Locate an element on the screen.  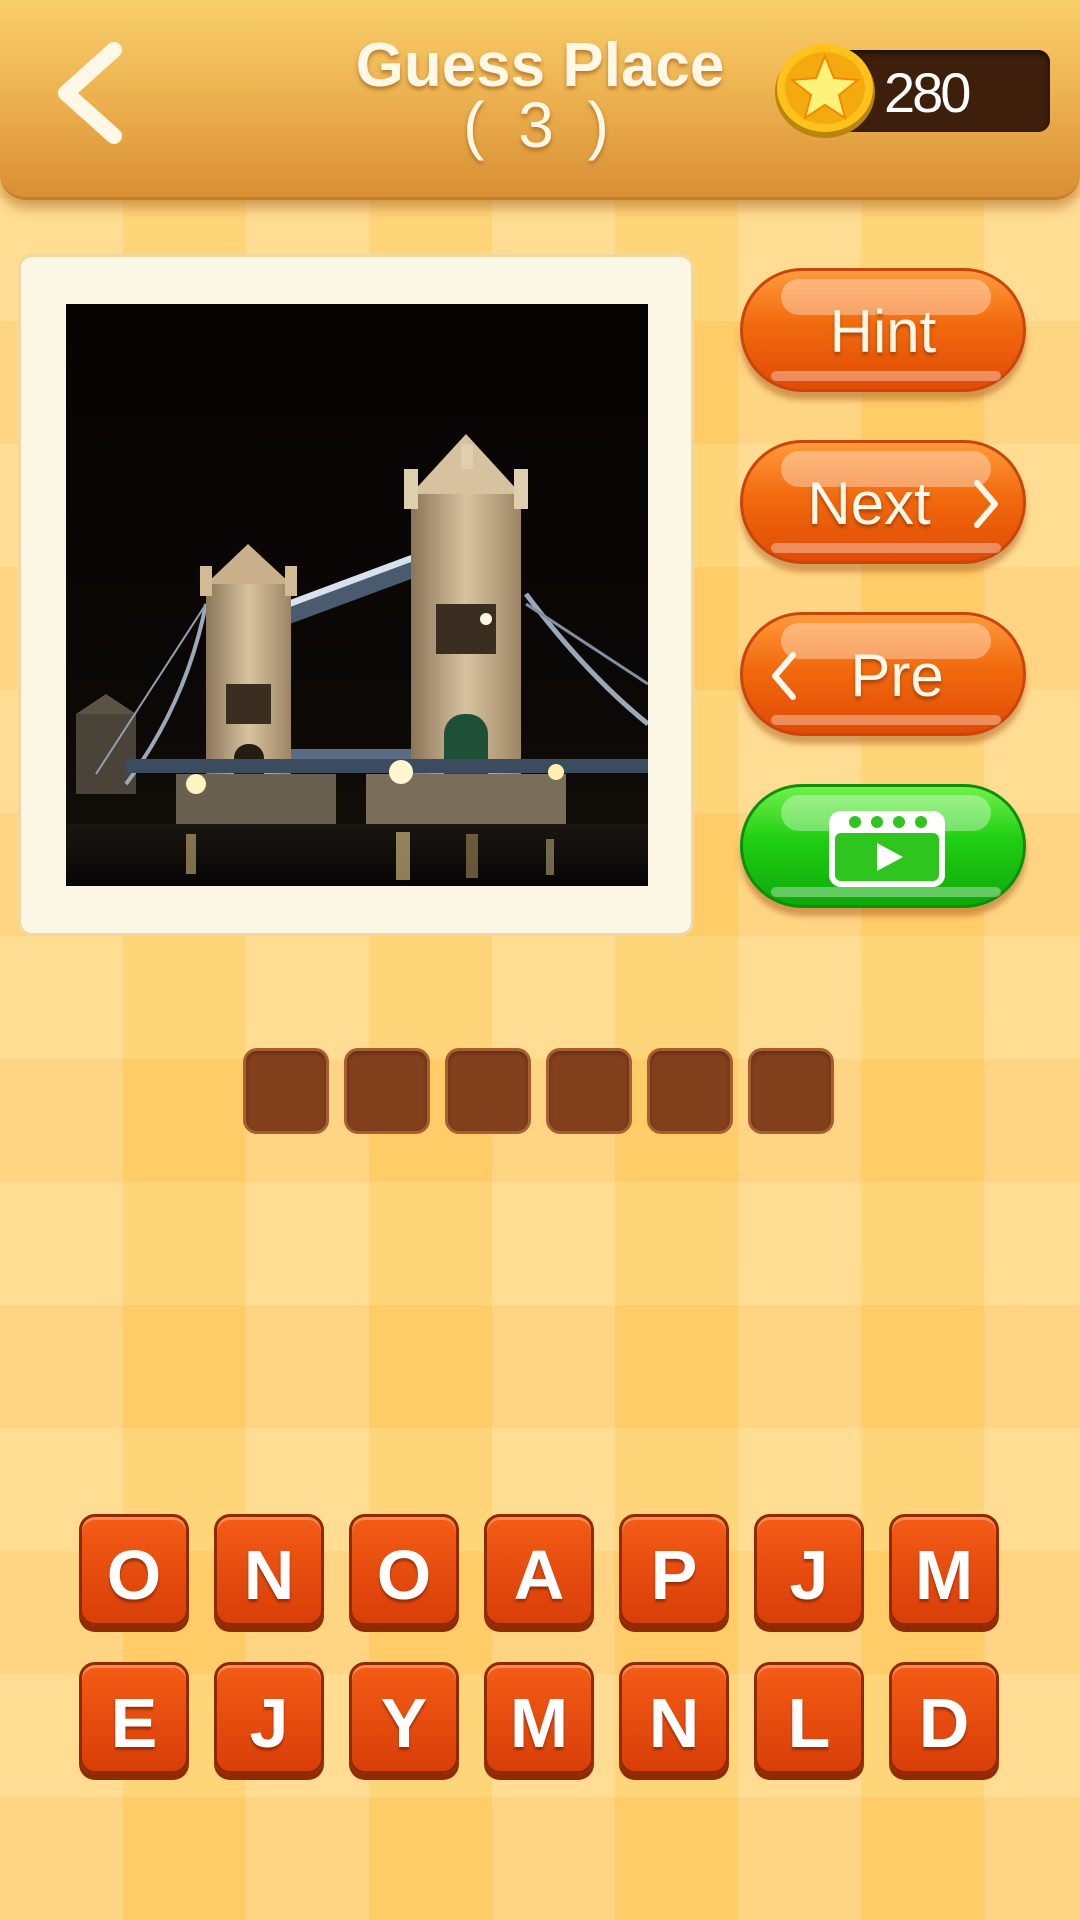
letter-tile-label: D is located at coordinates (944, 1723).